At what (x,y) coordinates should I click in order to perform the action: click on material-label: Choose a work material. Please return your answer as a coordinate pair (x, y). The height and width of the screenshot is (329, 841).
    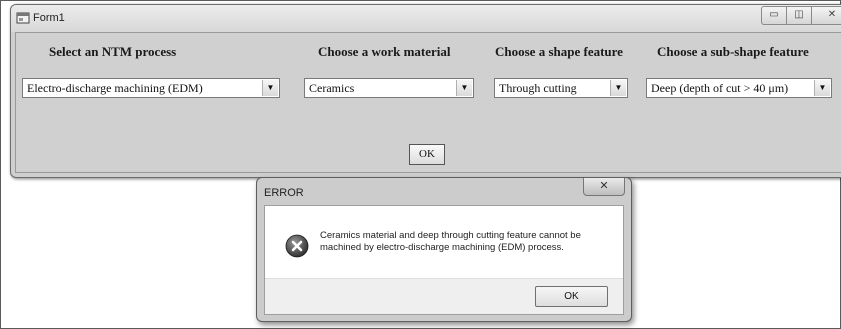
    Looking at the image, I should click on (384, 51).